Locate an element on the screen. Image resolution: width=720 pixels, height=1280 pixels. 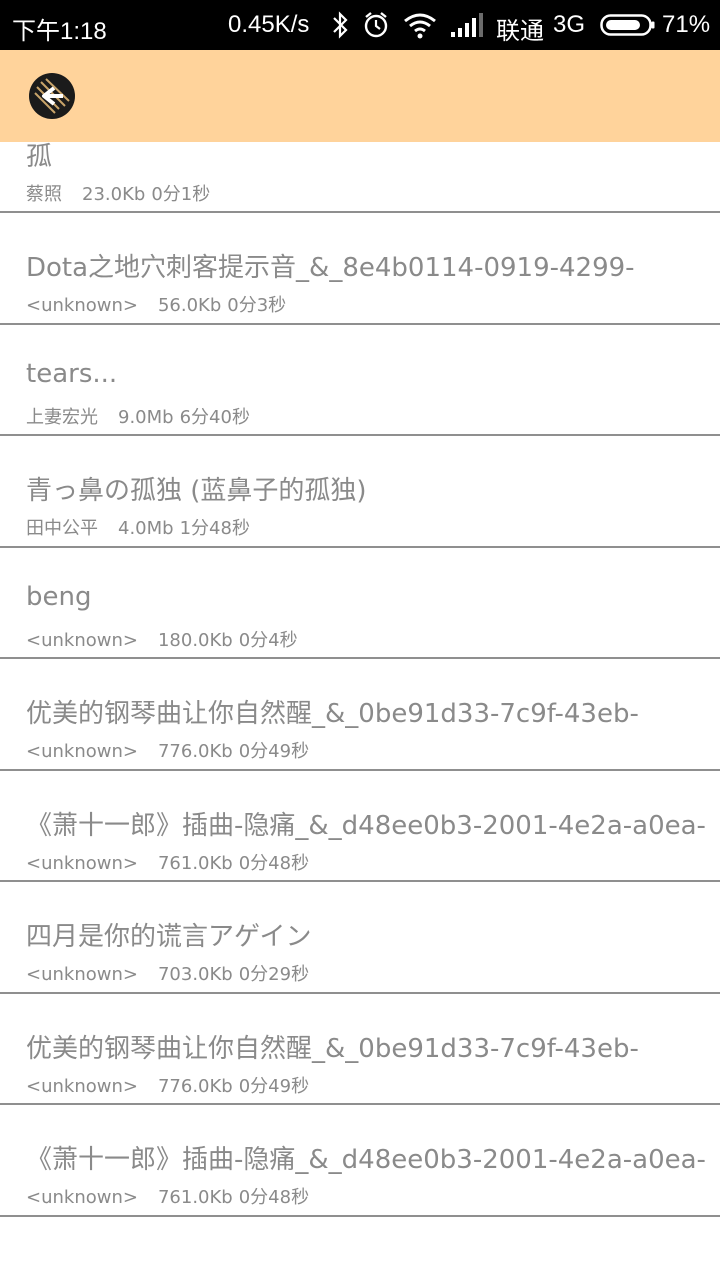
song-size: 4.0Mb is located at coordinates (146, 528).